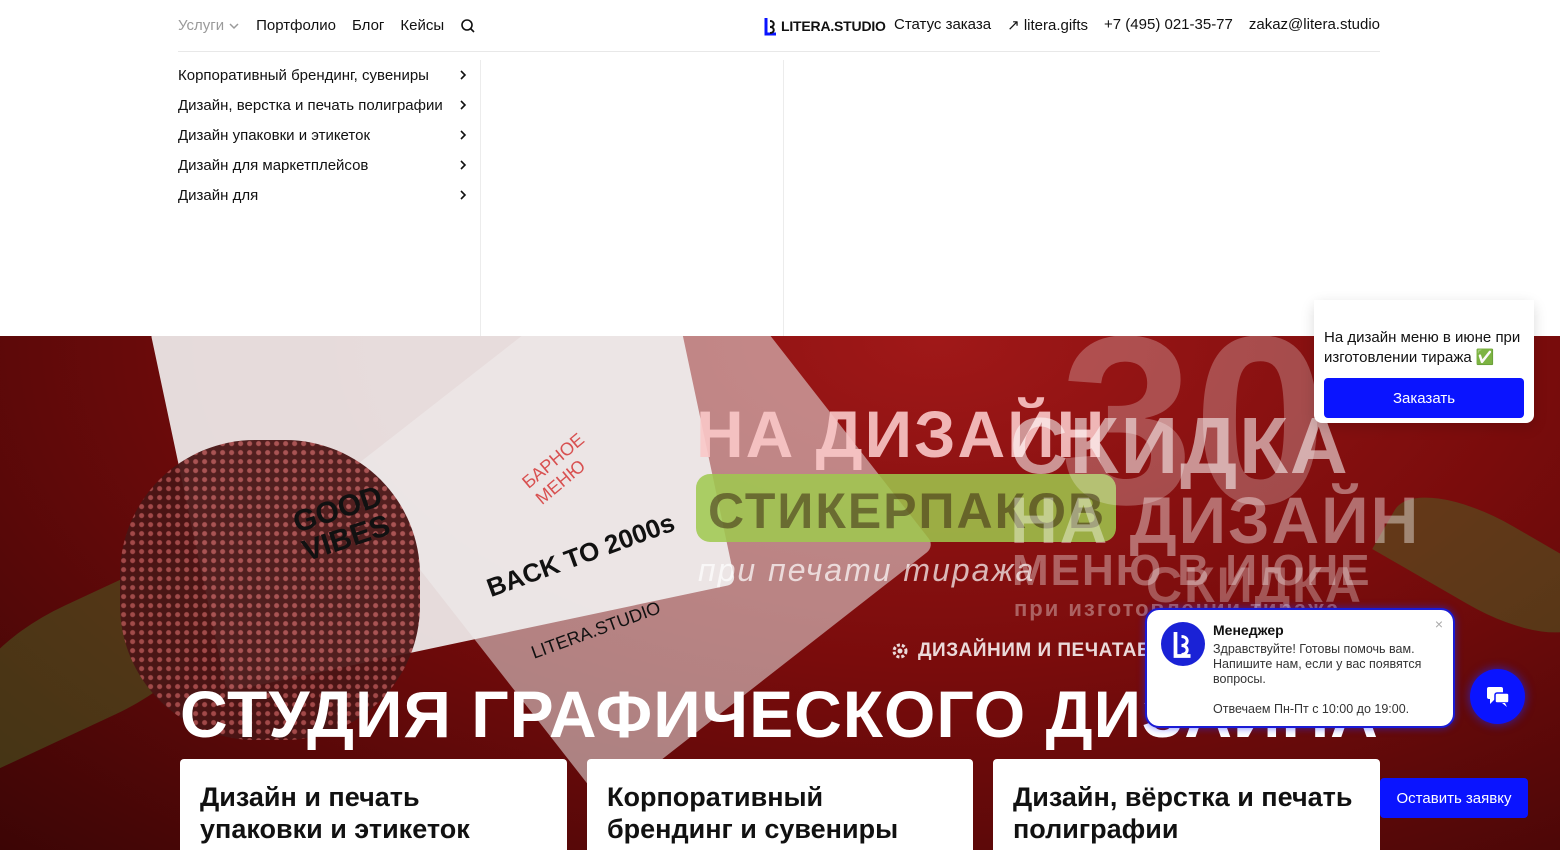 This screenshot has width=1560, height=850. What do you see at coordinates (1439, 624) in the screenshot?
I see `close-icon: ×` at bounding box center [1439, 624].